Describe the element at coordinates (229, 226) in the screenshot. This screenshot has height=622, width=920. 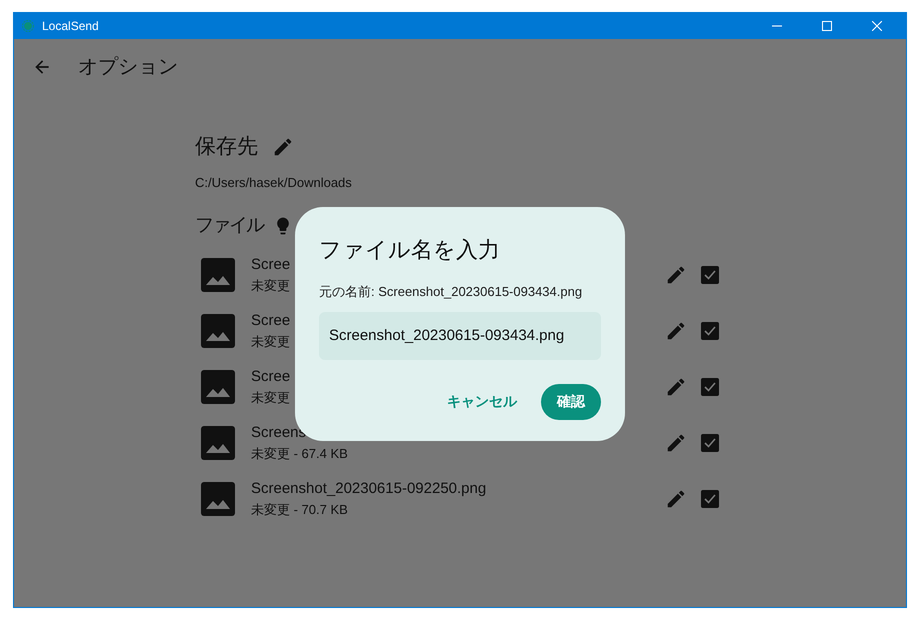
I see `section-heading: ファイル` at that location.